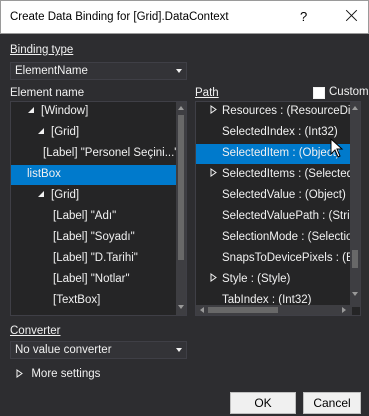  I want to click on binding-type-label: Binding type, so click(41, 50).